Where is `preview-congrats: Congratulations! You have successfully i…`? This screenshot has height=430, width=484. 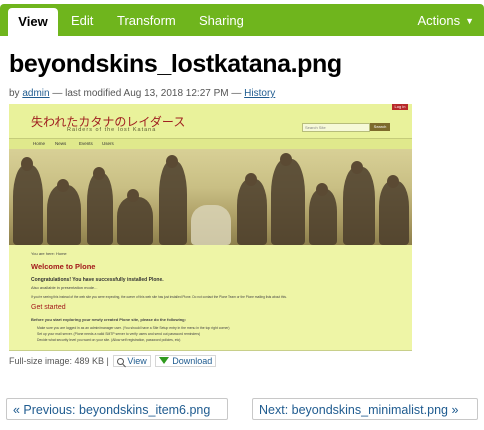 preview-congrats: Congratulations! You have successfully i… is located at coordinates (97, 280).